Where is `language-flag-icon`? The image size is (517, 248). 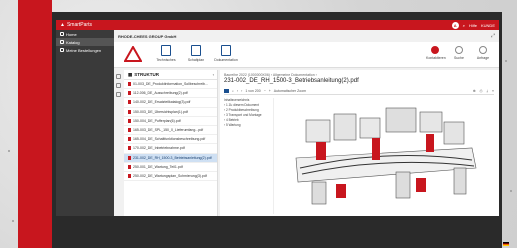 language-flag-icon is located at coordinates (506, 244).